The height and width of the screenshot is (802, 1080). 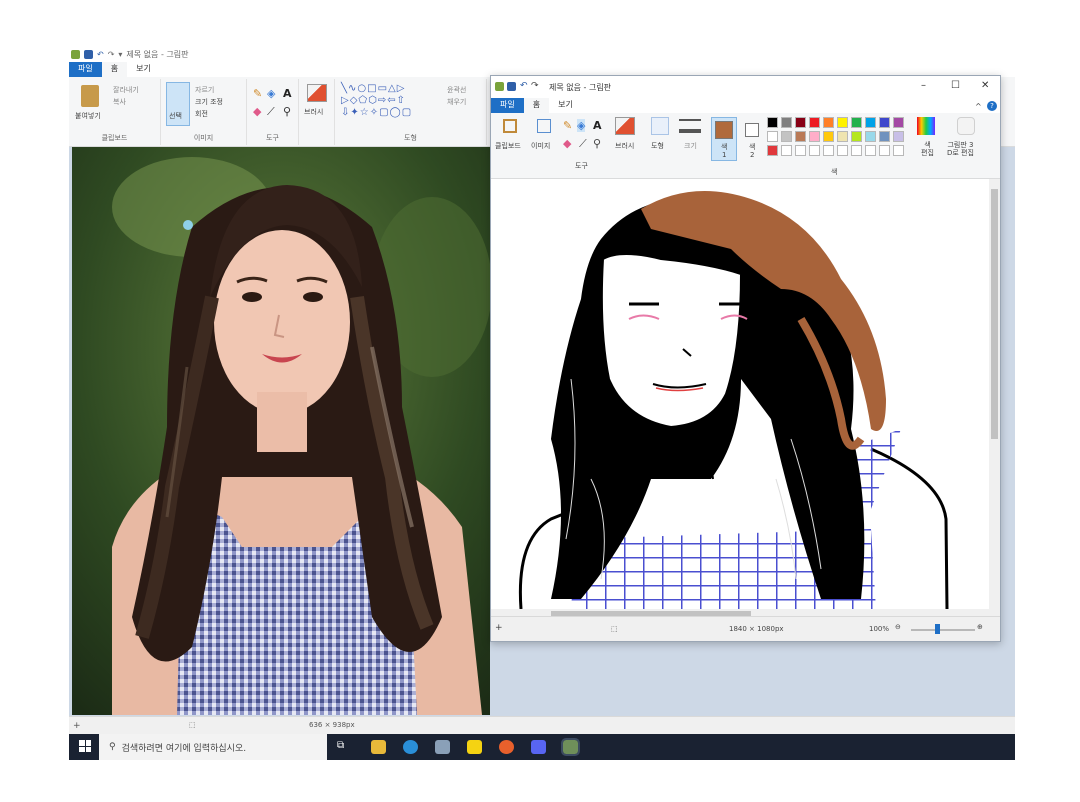 What do you see at coordinates (937, 629) in the screenshot?
I see `zoom-slider-thumb` at bounding box center [937, 629].